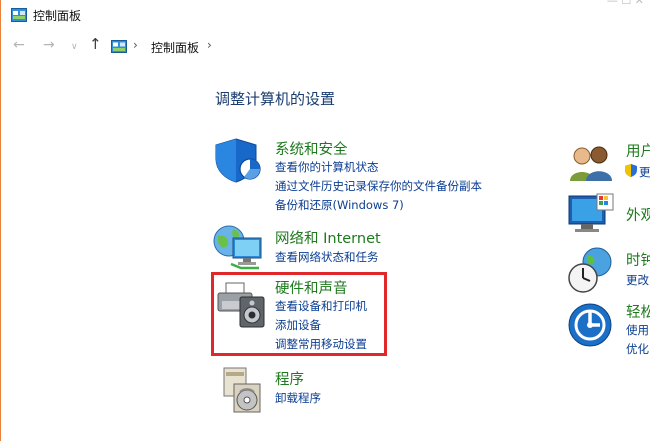 The width and height of the screenshot is (650, 441). I want to click on link-ease-use: 使用, so click(637, 330).